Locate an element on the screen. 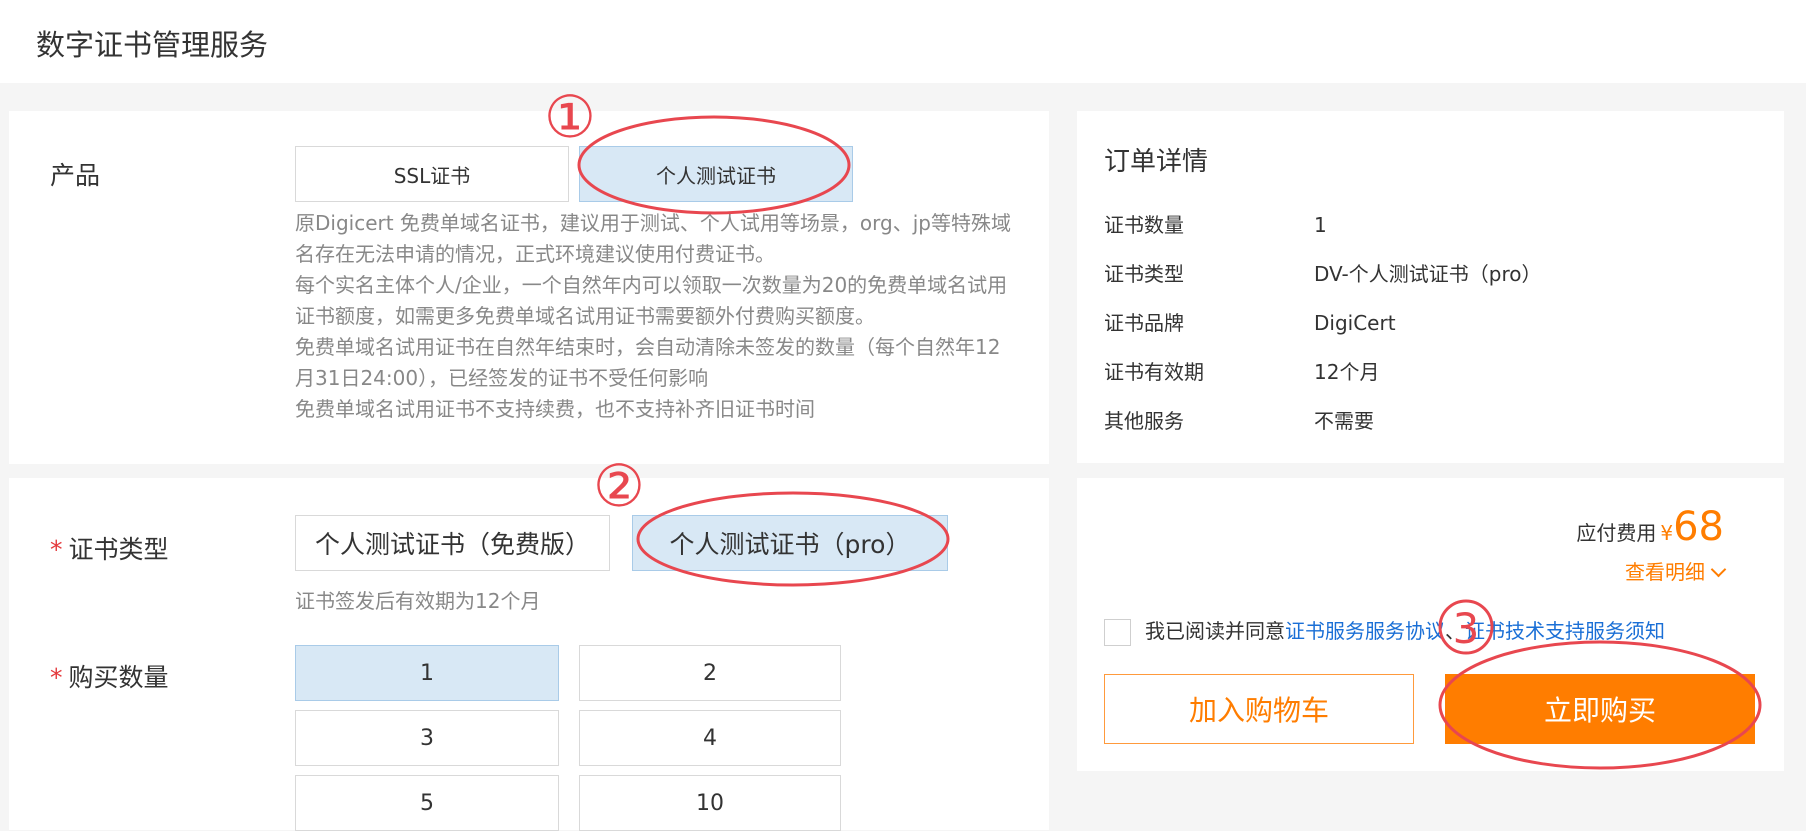  agreement-row: 我已阅读并同意证书服务服务协议、证书技术支持服务须知 is located at coordinates (1384, 630).